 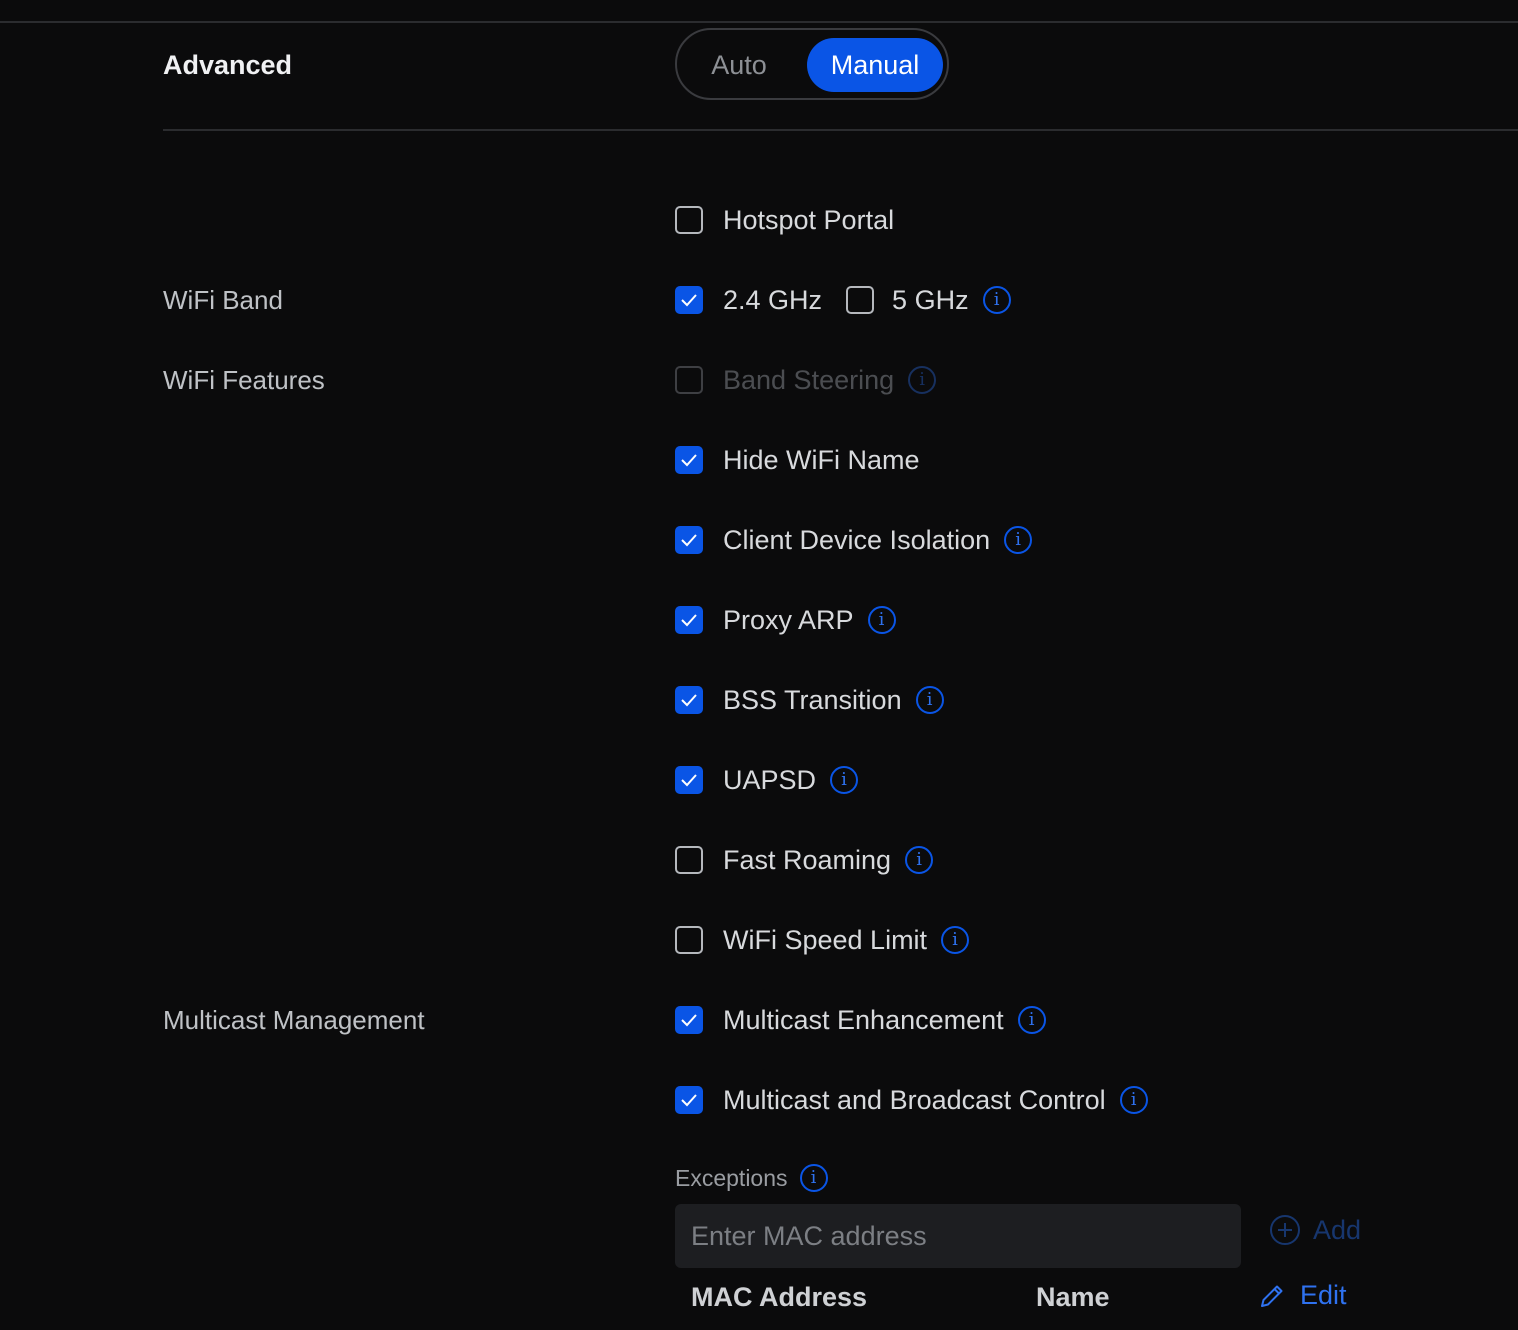 I want to click on exceptions-heading: Exceptions i, so click(x=751, y=1178).